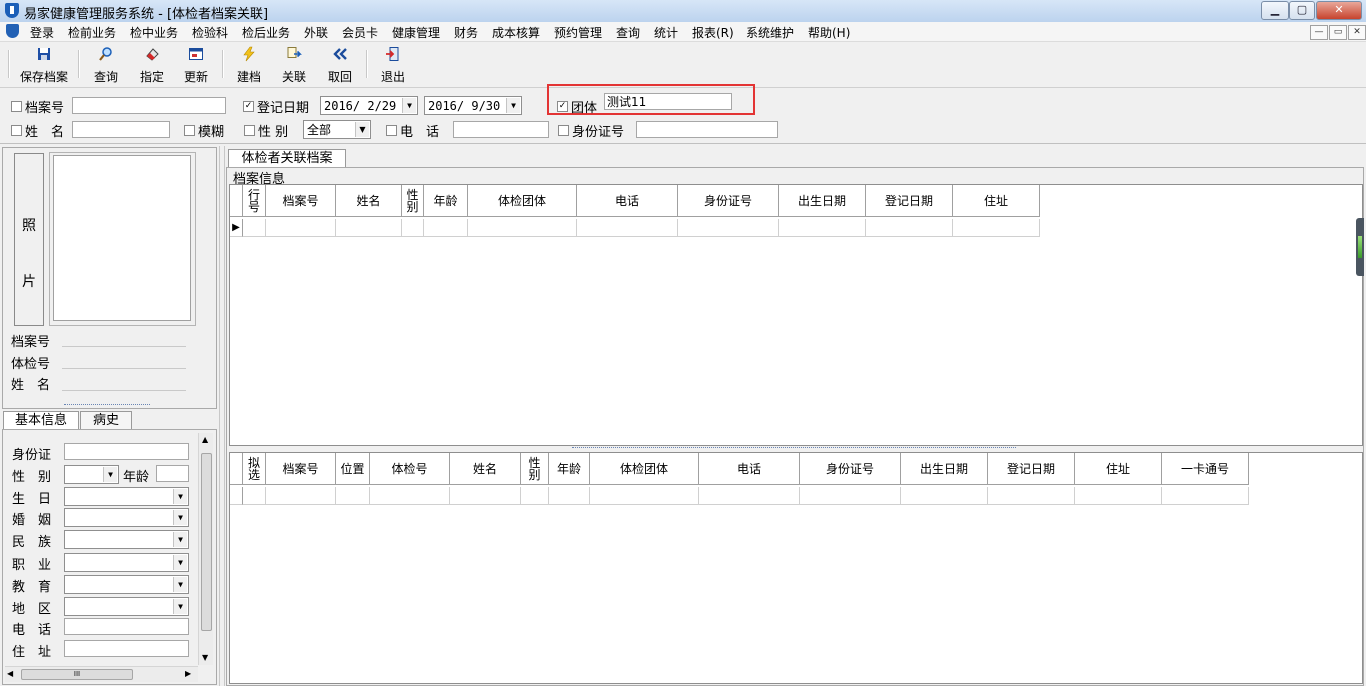  I want to click on menu-outreach: 外联, so click(316, 32).